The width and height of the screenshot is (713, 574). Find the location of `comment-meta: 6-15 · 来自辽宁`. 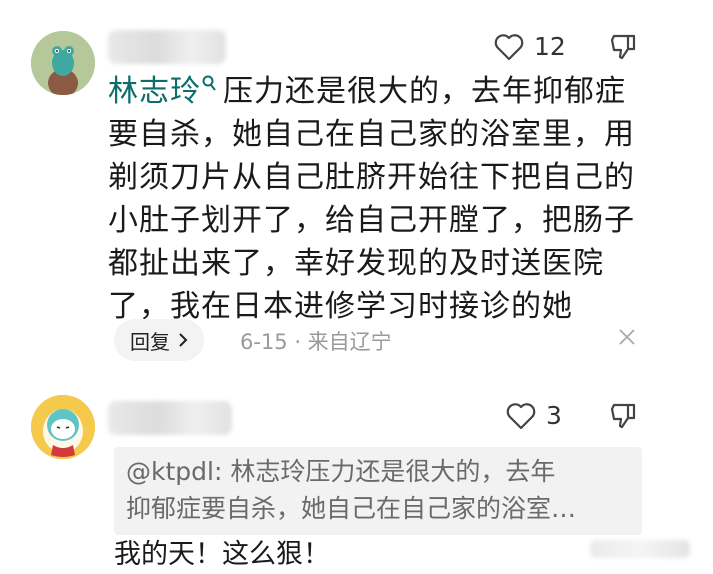

comment-meta: 6-15 · 来自辽宁 is located at coordinates (316, 342).